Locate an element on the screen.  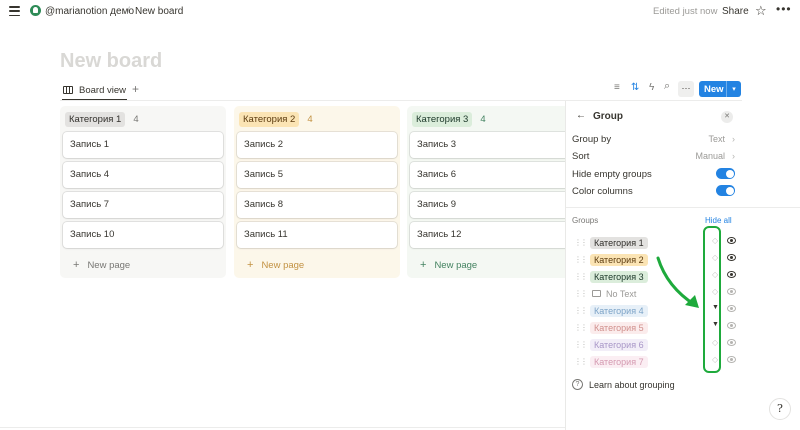
hide-empty-groups-label: Hide empty groups is located at coordinates (612, 174).